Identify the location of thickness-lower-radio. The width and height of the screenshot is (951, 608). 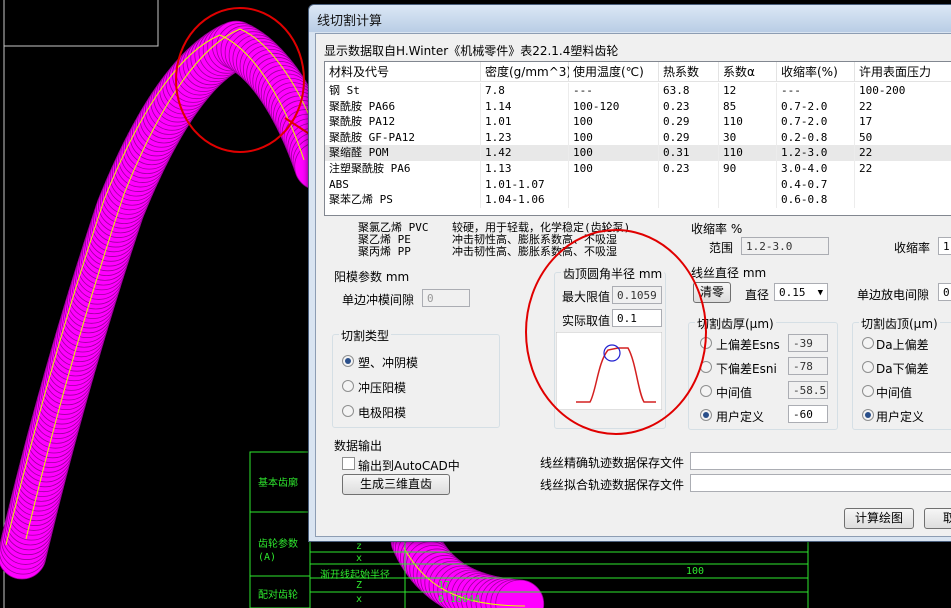
(706, 367).